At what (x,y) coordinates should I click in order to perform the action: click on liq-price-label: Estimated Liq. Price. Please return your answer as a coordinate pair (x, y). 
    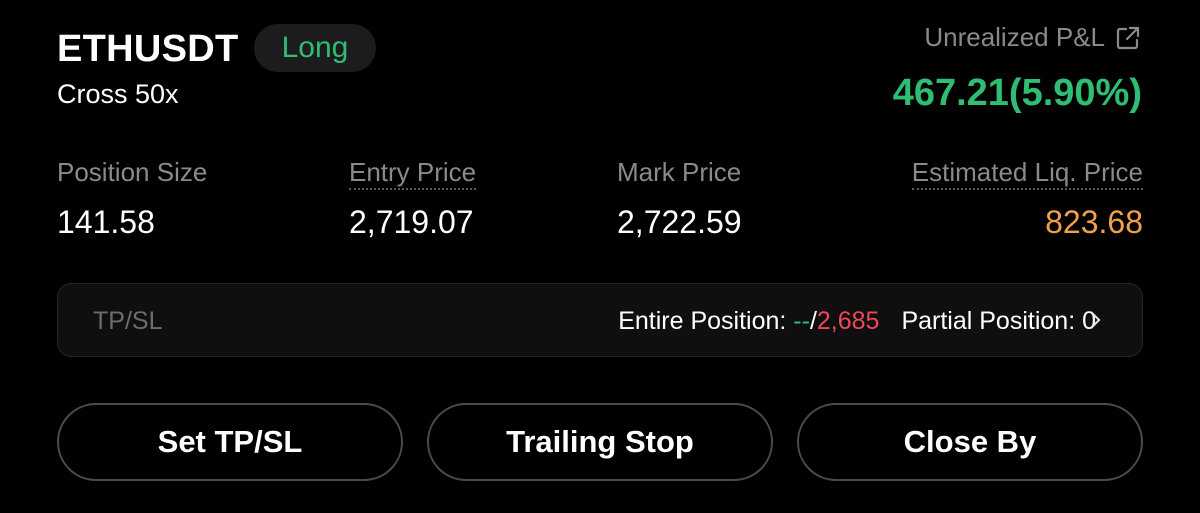
    Looking at the image, I should click on (1027, 173).